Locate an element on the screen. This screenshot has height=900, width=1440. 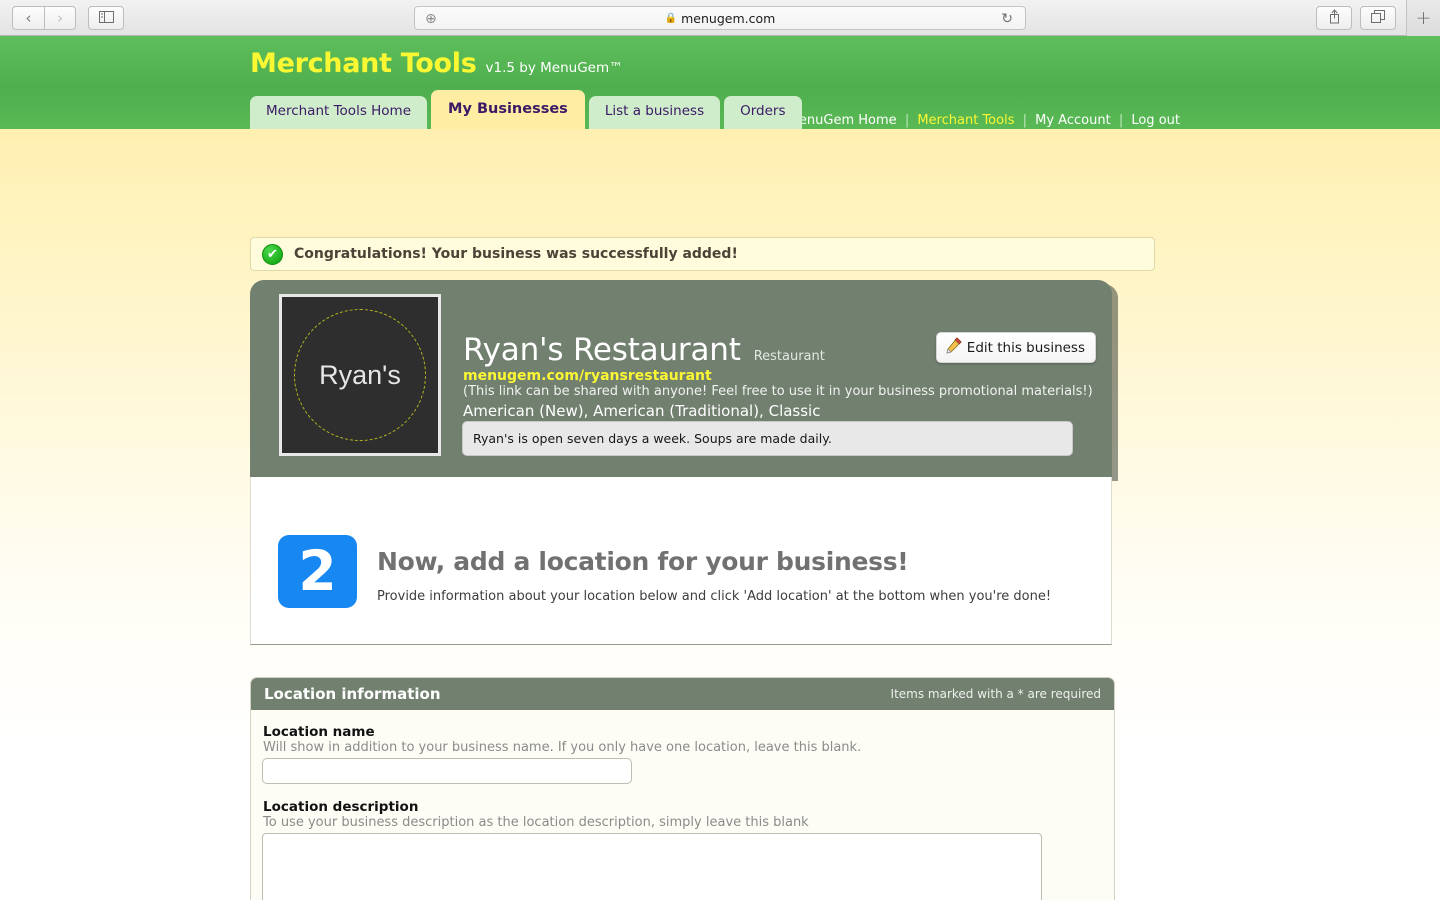
business-head: Ryan's Restaurant Restaurant is located at coordinates (644, 350).